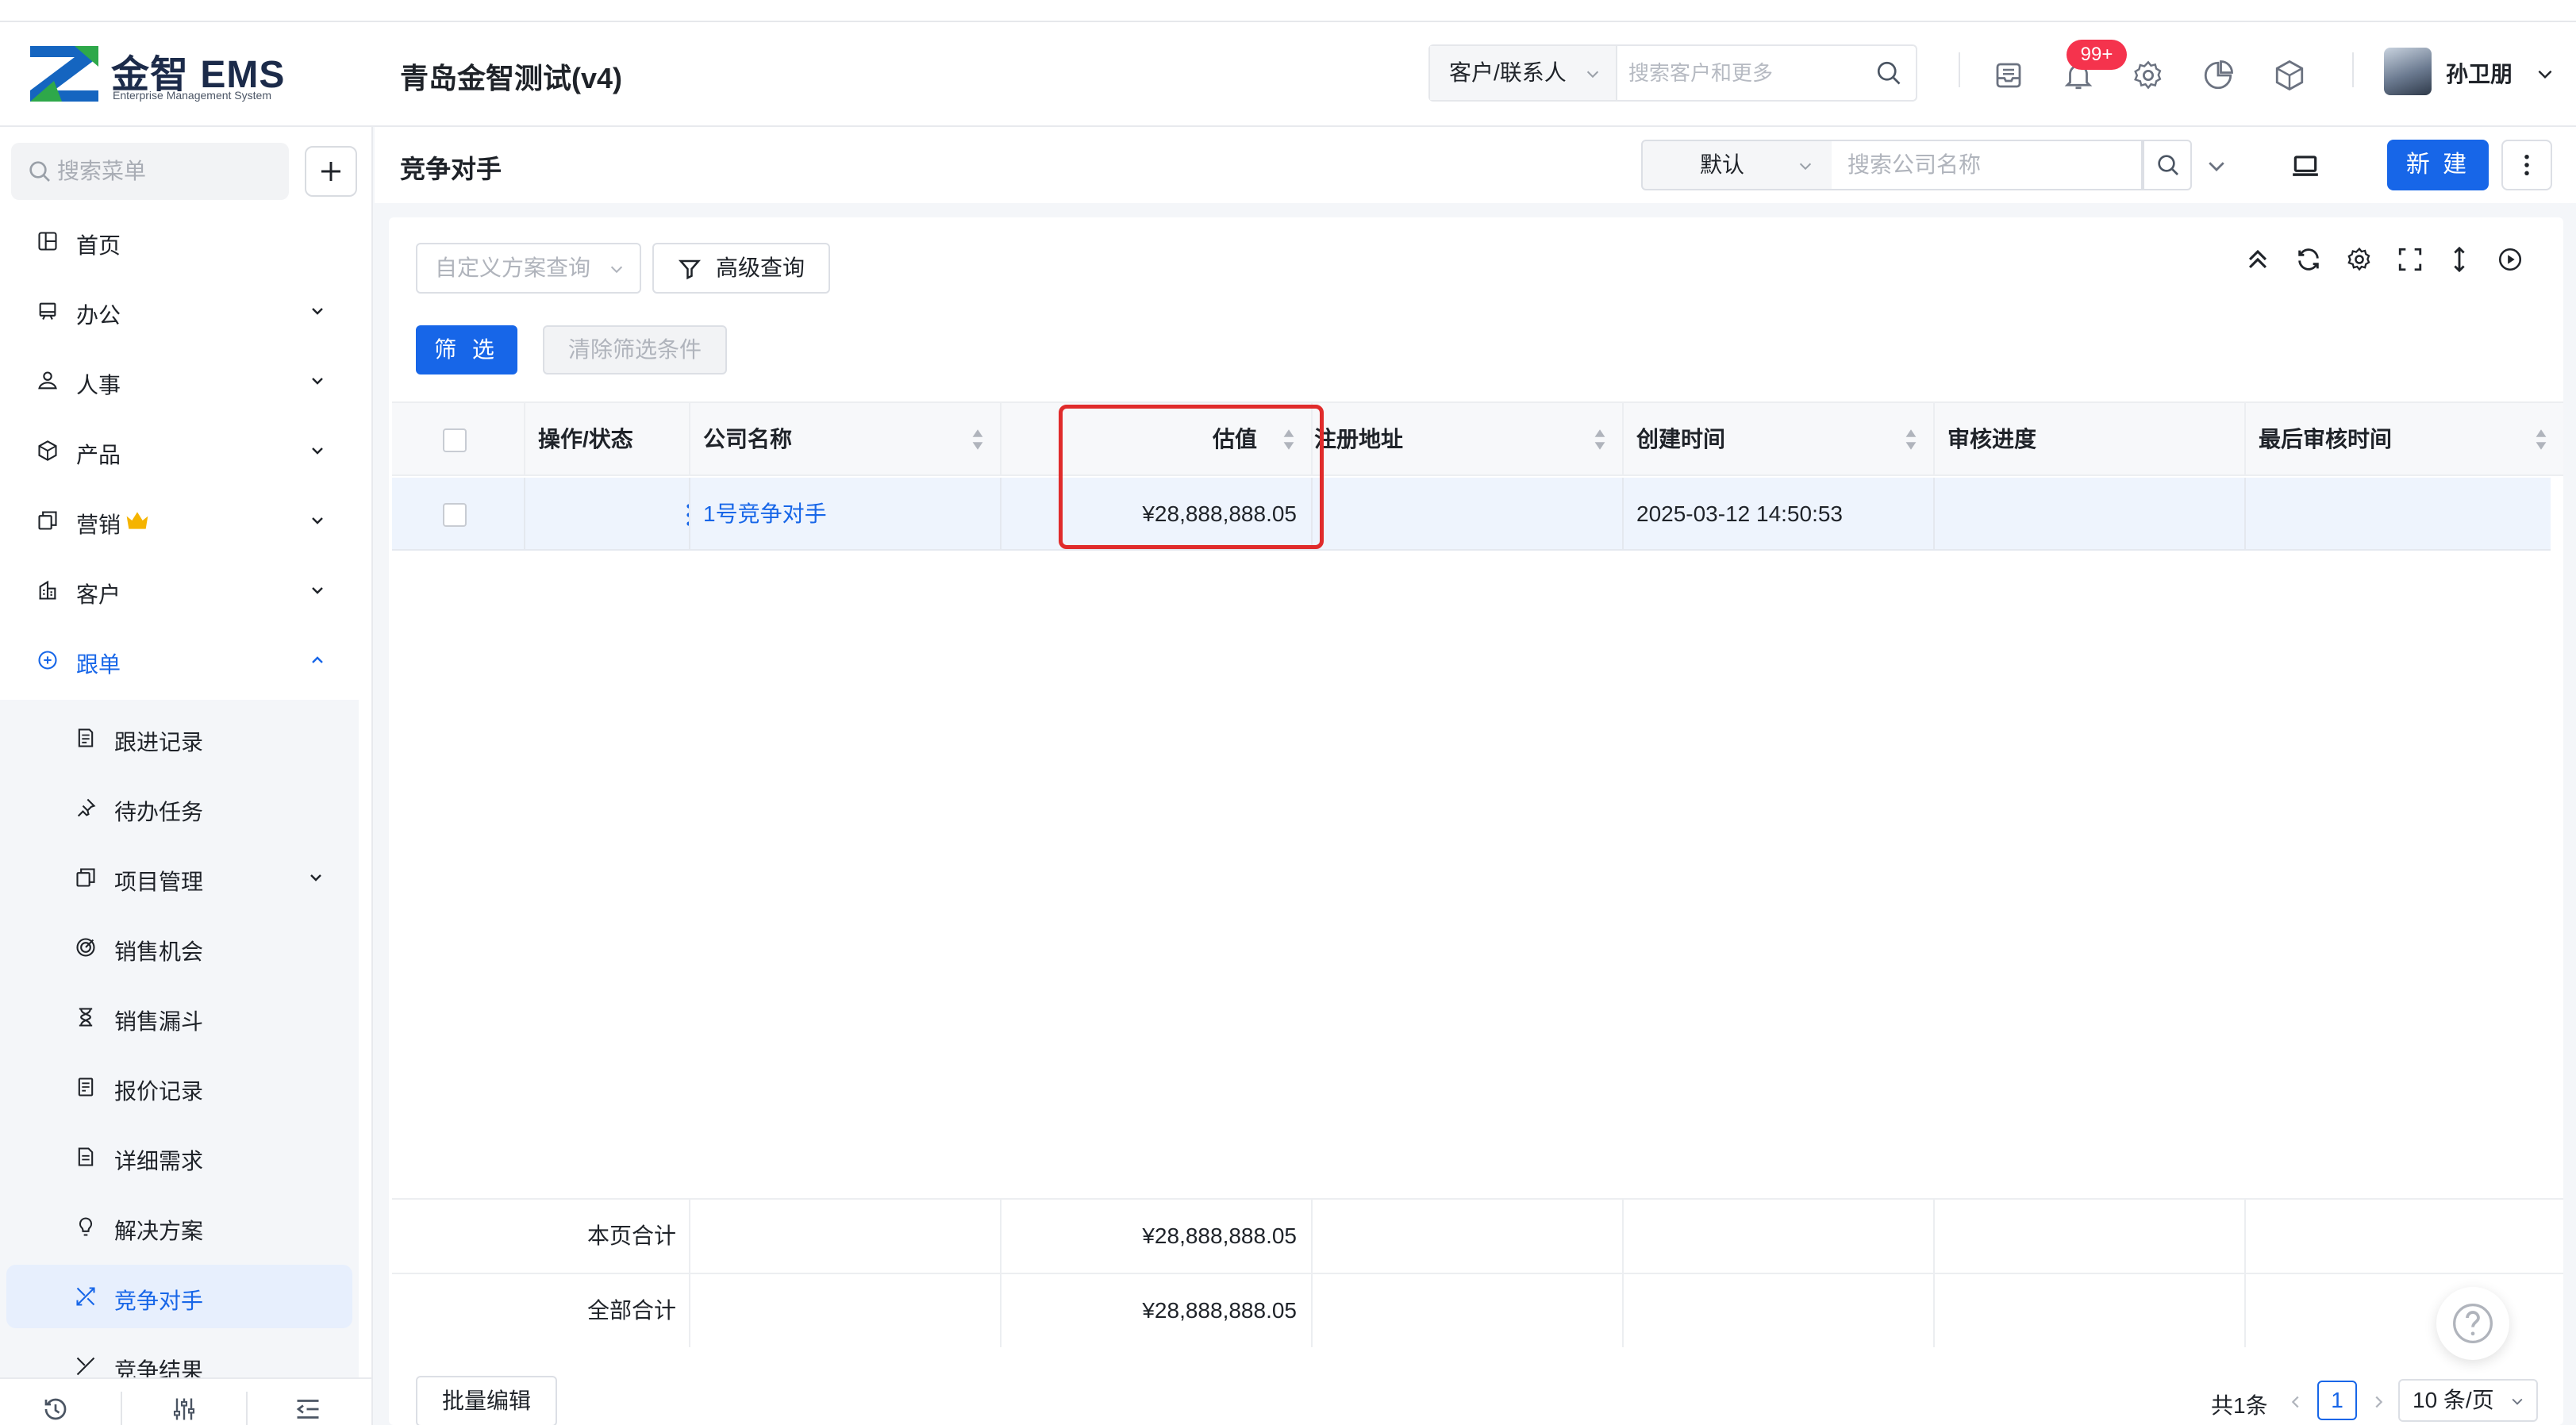 The width and height of the screenshot is (2576, 1425). What do you see at coordinates (511, 78) in the screenshot?
I see `tenant-name: 青岛金智测试(v4)` at bounding box center [511, 78].